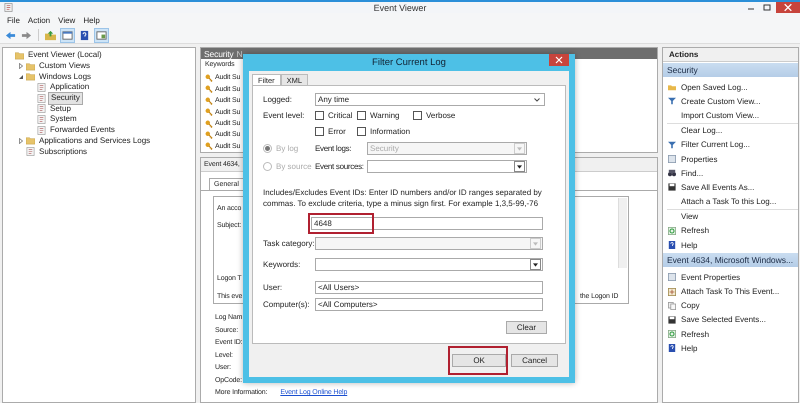 Image resolution: width=800 pixels, height=403 pixels. I want to click on binoculars-icon, so click(672, 173).